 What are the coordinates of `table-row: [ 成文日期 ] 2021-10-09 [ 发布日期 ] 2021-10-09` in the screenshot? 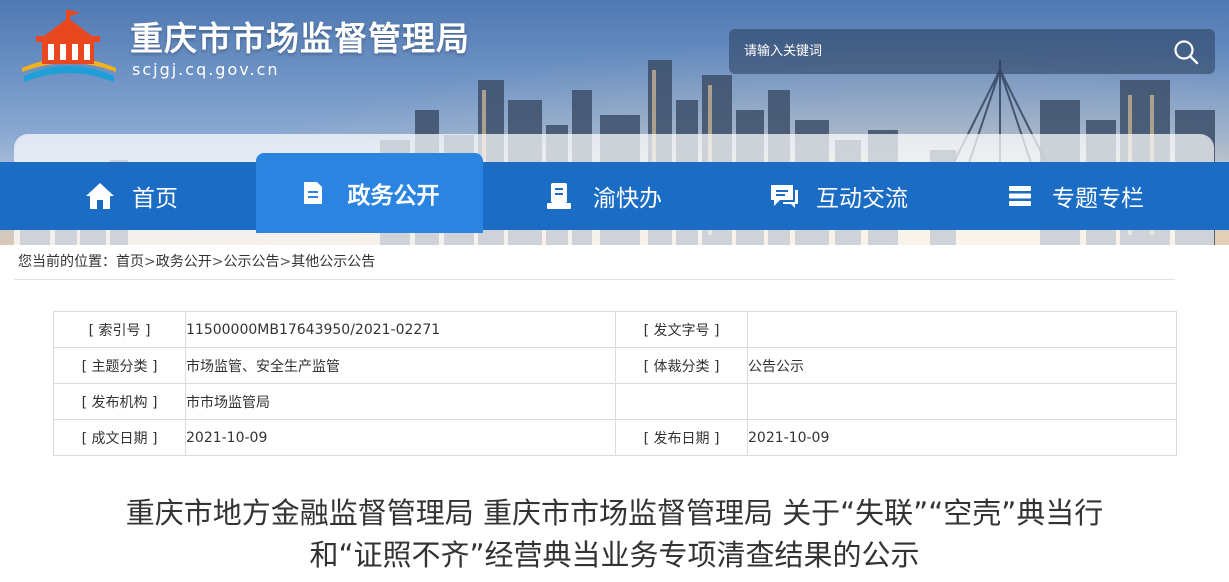 It's located at (615, 437).